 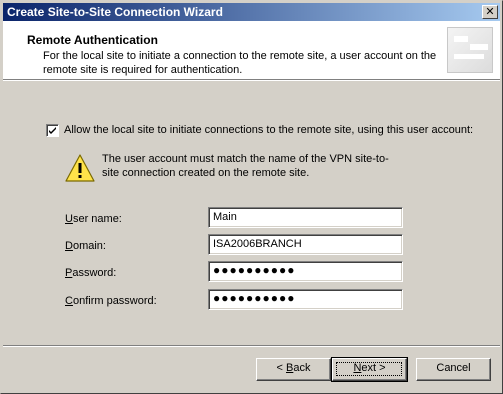 What do you see at coordinates (114, 301) in the screenshot?
I see `confirm-password-label-text: onfirm password:` at bounding box center [114, 301].